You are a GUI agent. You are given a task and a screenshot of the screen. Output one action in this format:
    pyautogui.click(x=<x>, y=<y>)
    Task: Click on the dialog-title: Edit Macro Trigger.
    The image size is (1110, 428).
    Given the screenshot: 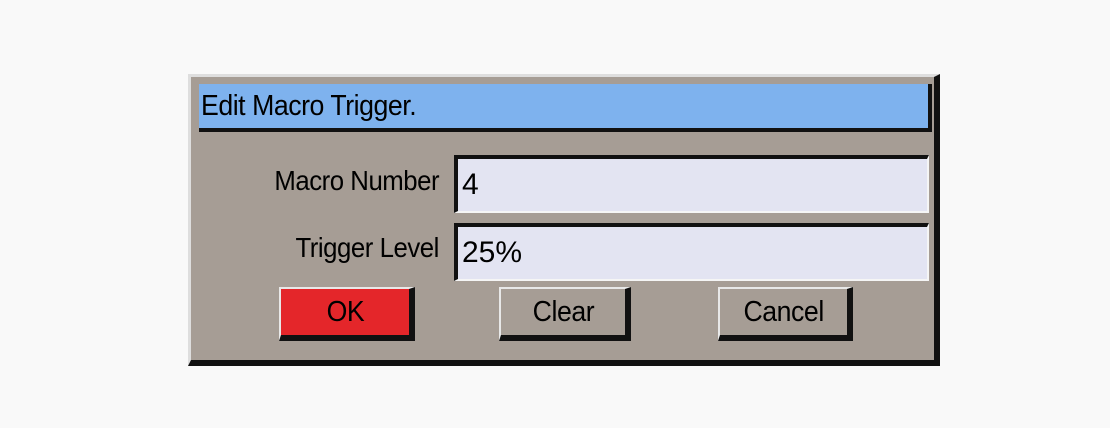 What is the action you would take?
    pyautogui.click(x=309, y=105)
    